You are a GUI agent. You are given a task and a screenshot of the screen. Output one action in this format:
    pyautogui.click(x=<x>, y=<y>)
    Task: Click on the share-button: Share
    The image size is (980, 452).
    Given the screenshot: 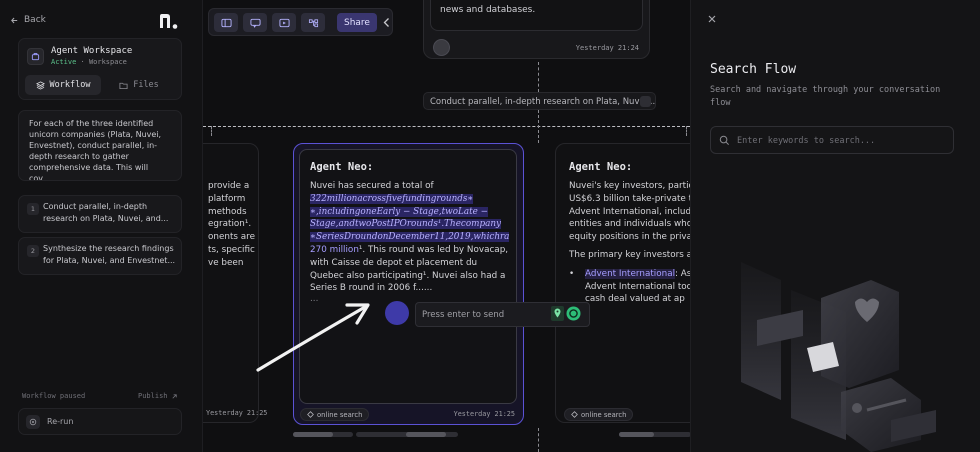 What is the action you would take?
    pyautogui.click(x=357, y=22)
    